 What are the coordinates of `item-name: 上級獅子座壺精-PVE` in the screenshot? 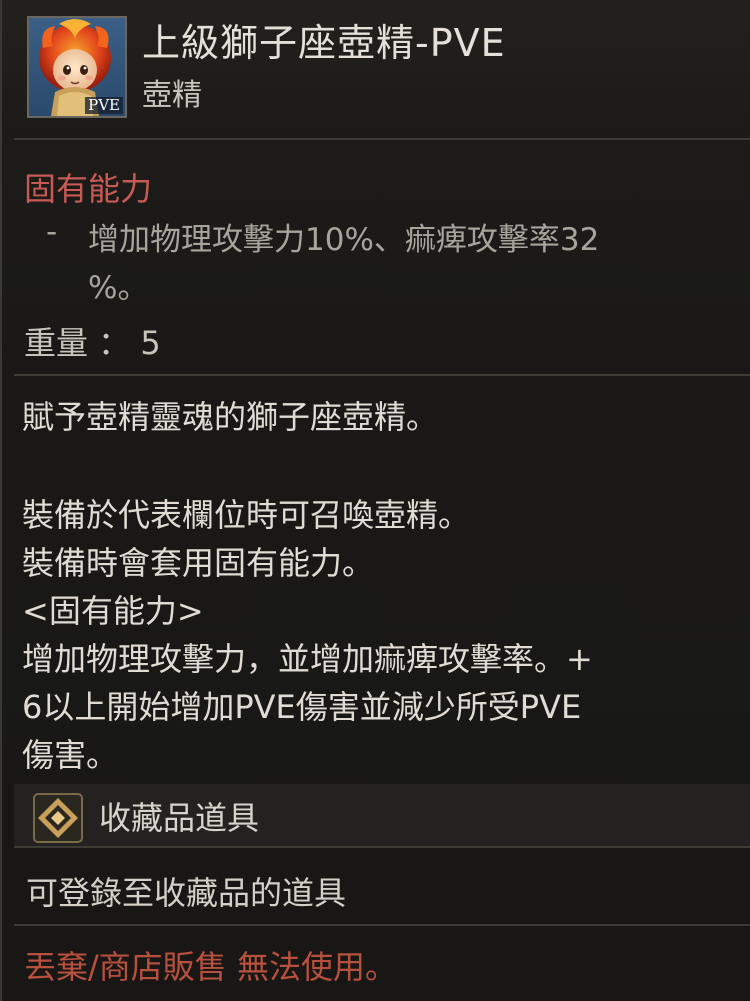 It's located at (324, 43).